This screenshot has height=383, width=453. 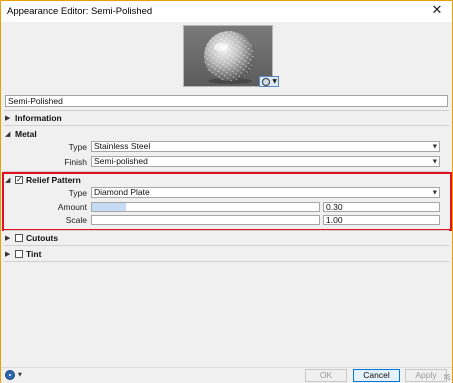 What do you see at coordinates (426, 375) in the screenshot?
I see `apply-button: Apply` at bounding box center [426, 375].